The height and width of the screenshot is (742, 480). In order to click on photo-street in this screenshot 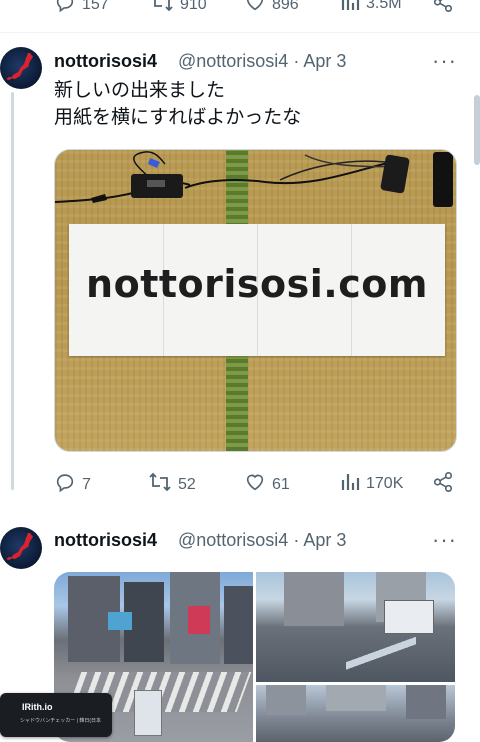, I will do `click(355, 627)`.